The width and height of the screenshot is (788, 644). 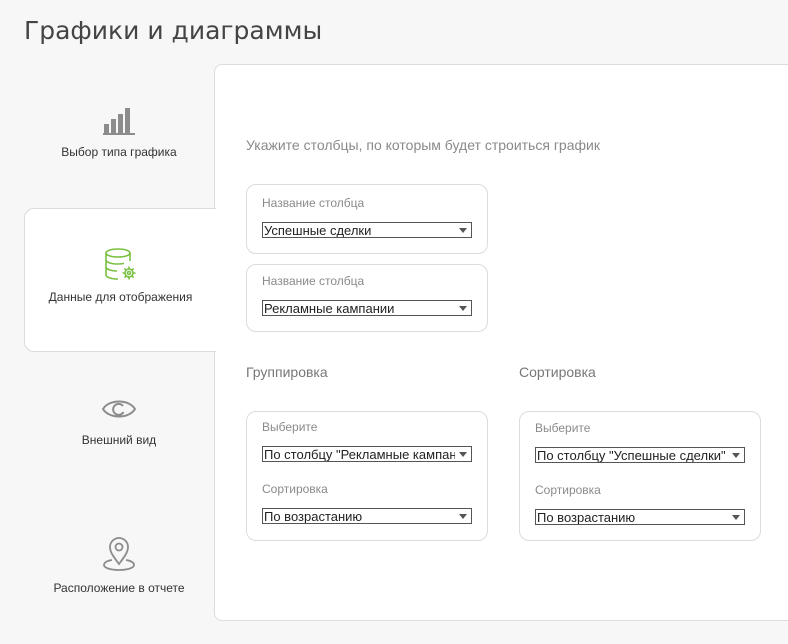 I want to click on step-data: Данные для отображения, so click(x=120, y=280).